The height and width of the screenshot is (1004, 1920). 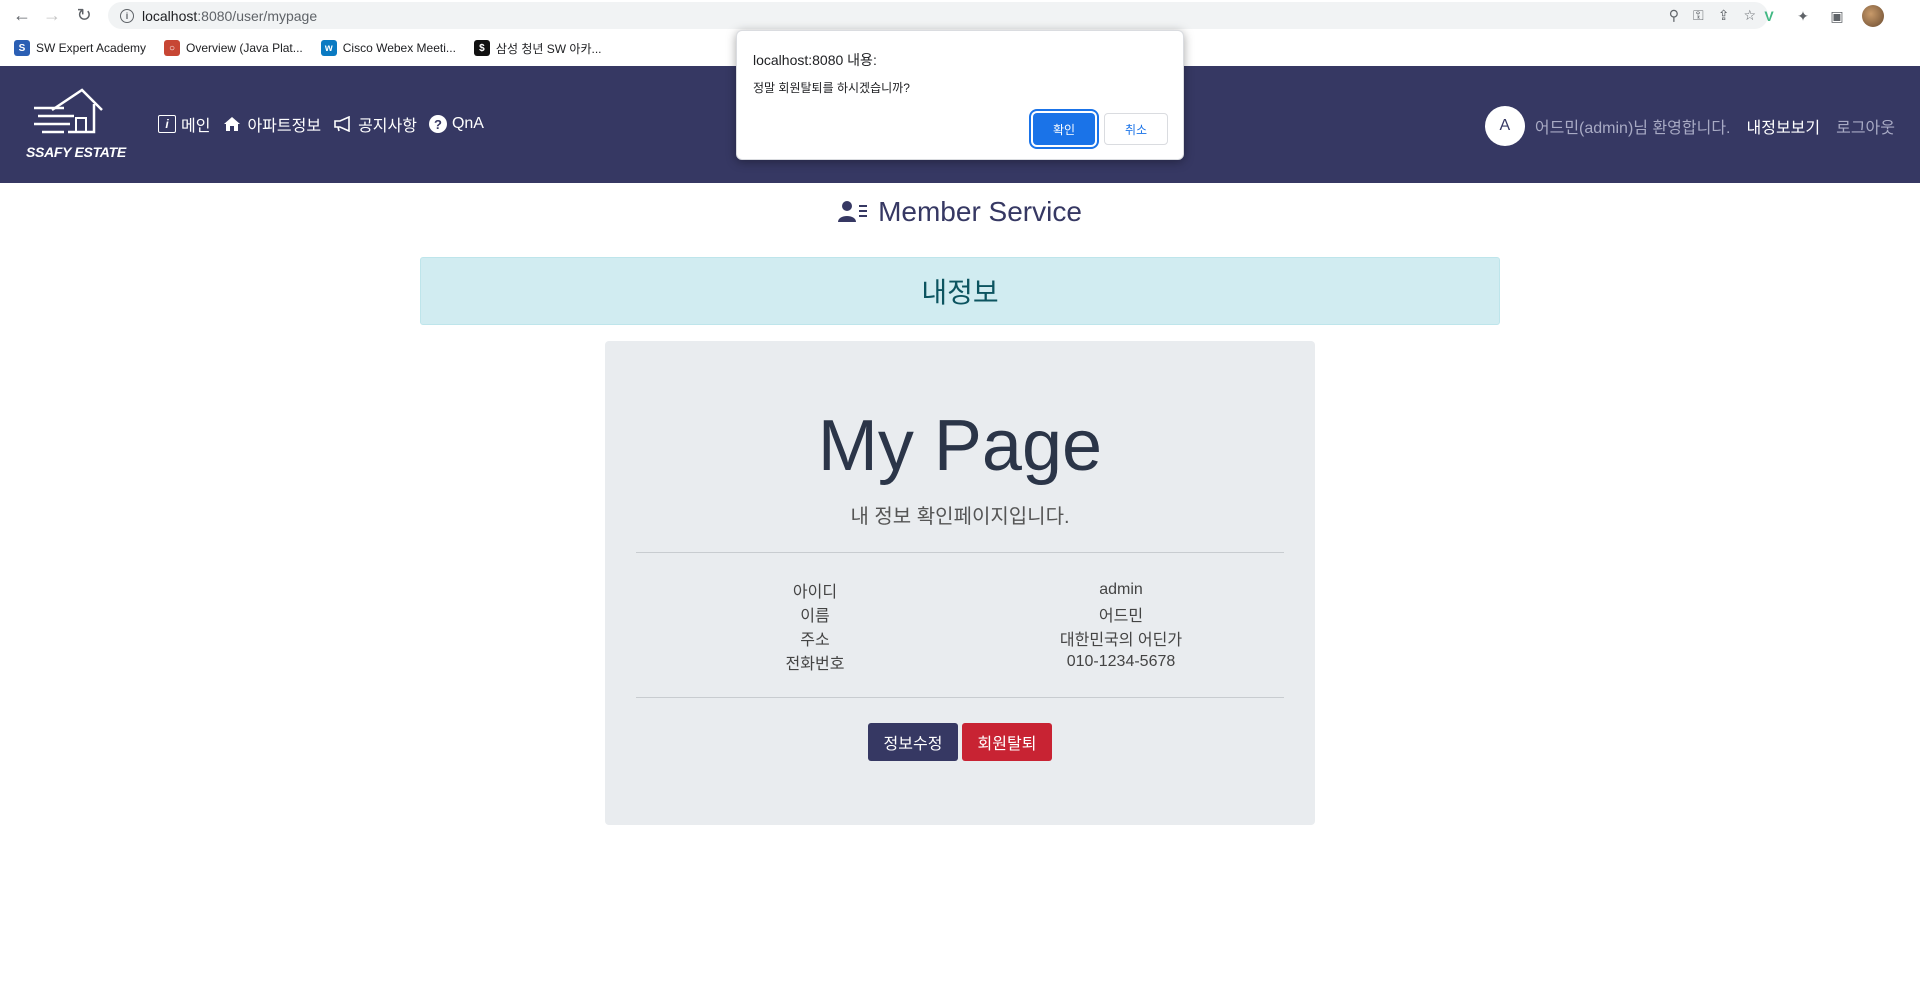 I want to click on user-area: A 어드민(admin)님 환영합니다. 내정보보기 로그아웃, so click(x=1689, y=126).